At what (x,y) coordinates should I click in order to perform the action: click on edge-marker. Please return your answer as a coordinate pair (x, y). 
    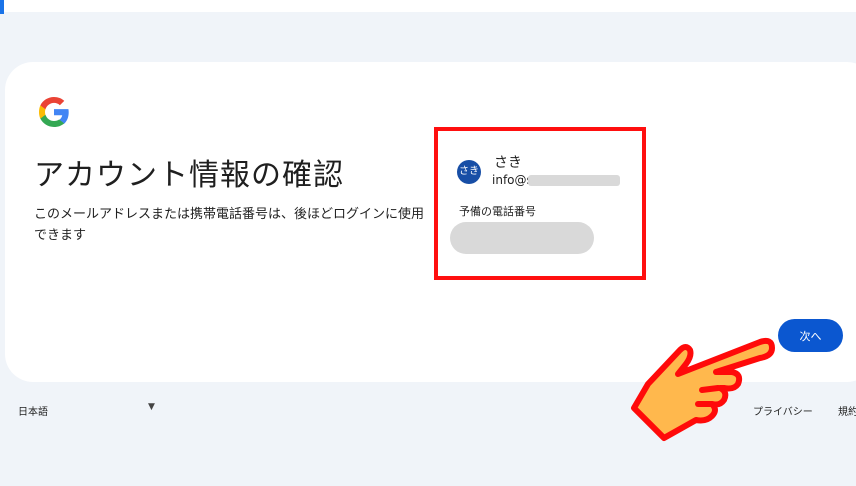
    Looking at the image, I should click on (2, 7).